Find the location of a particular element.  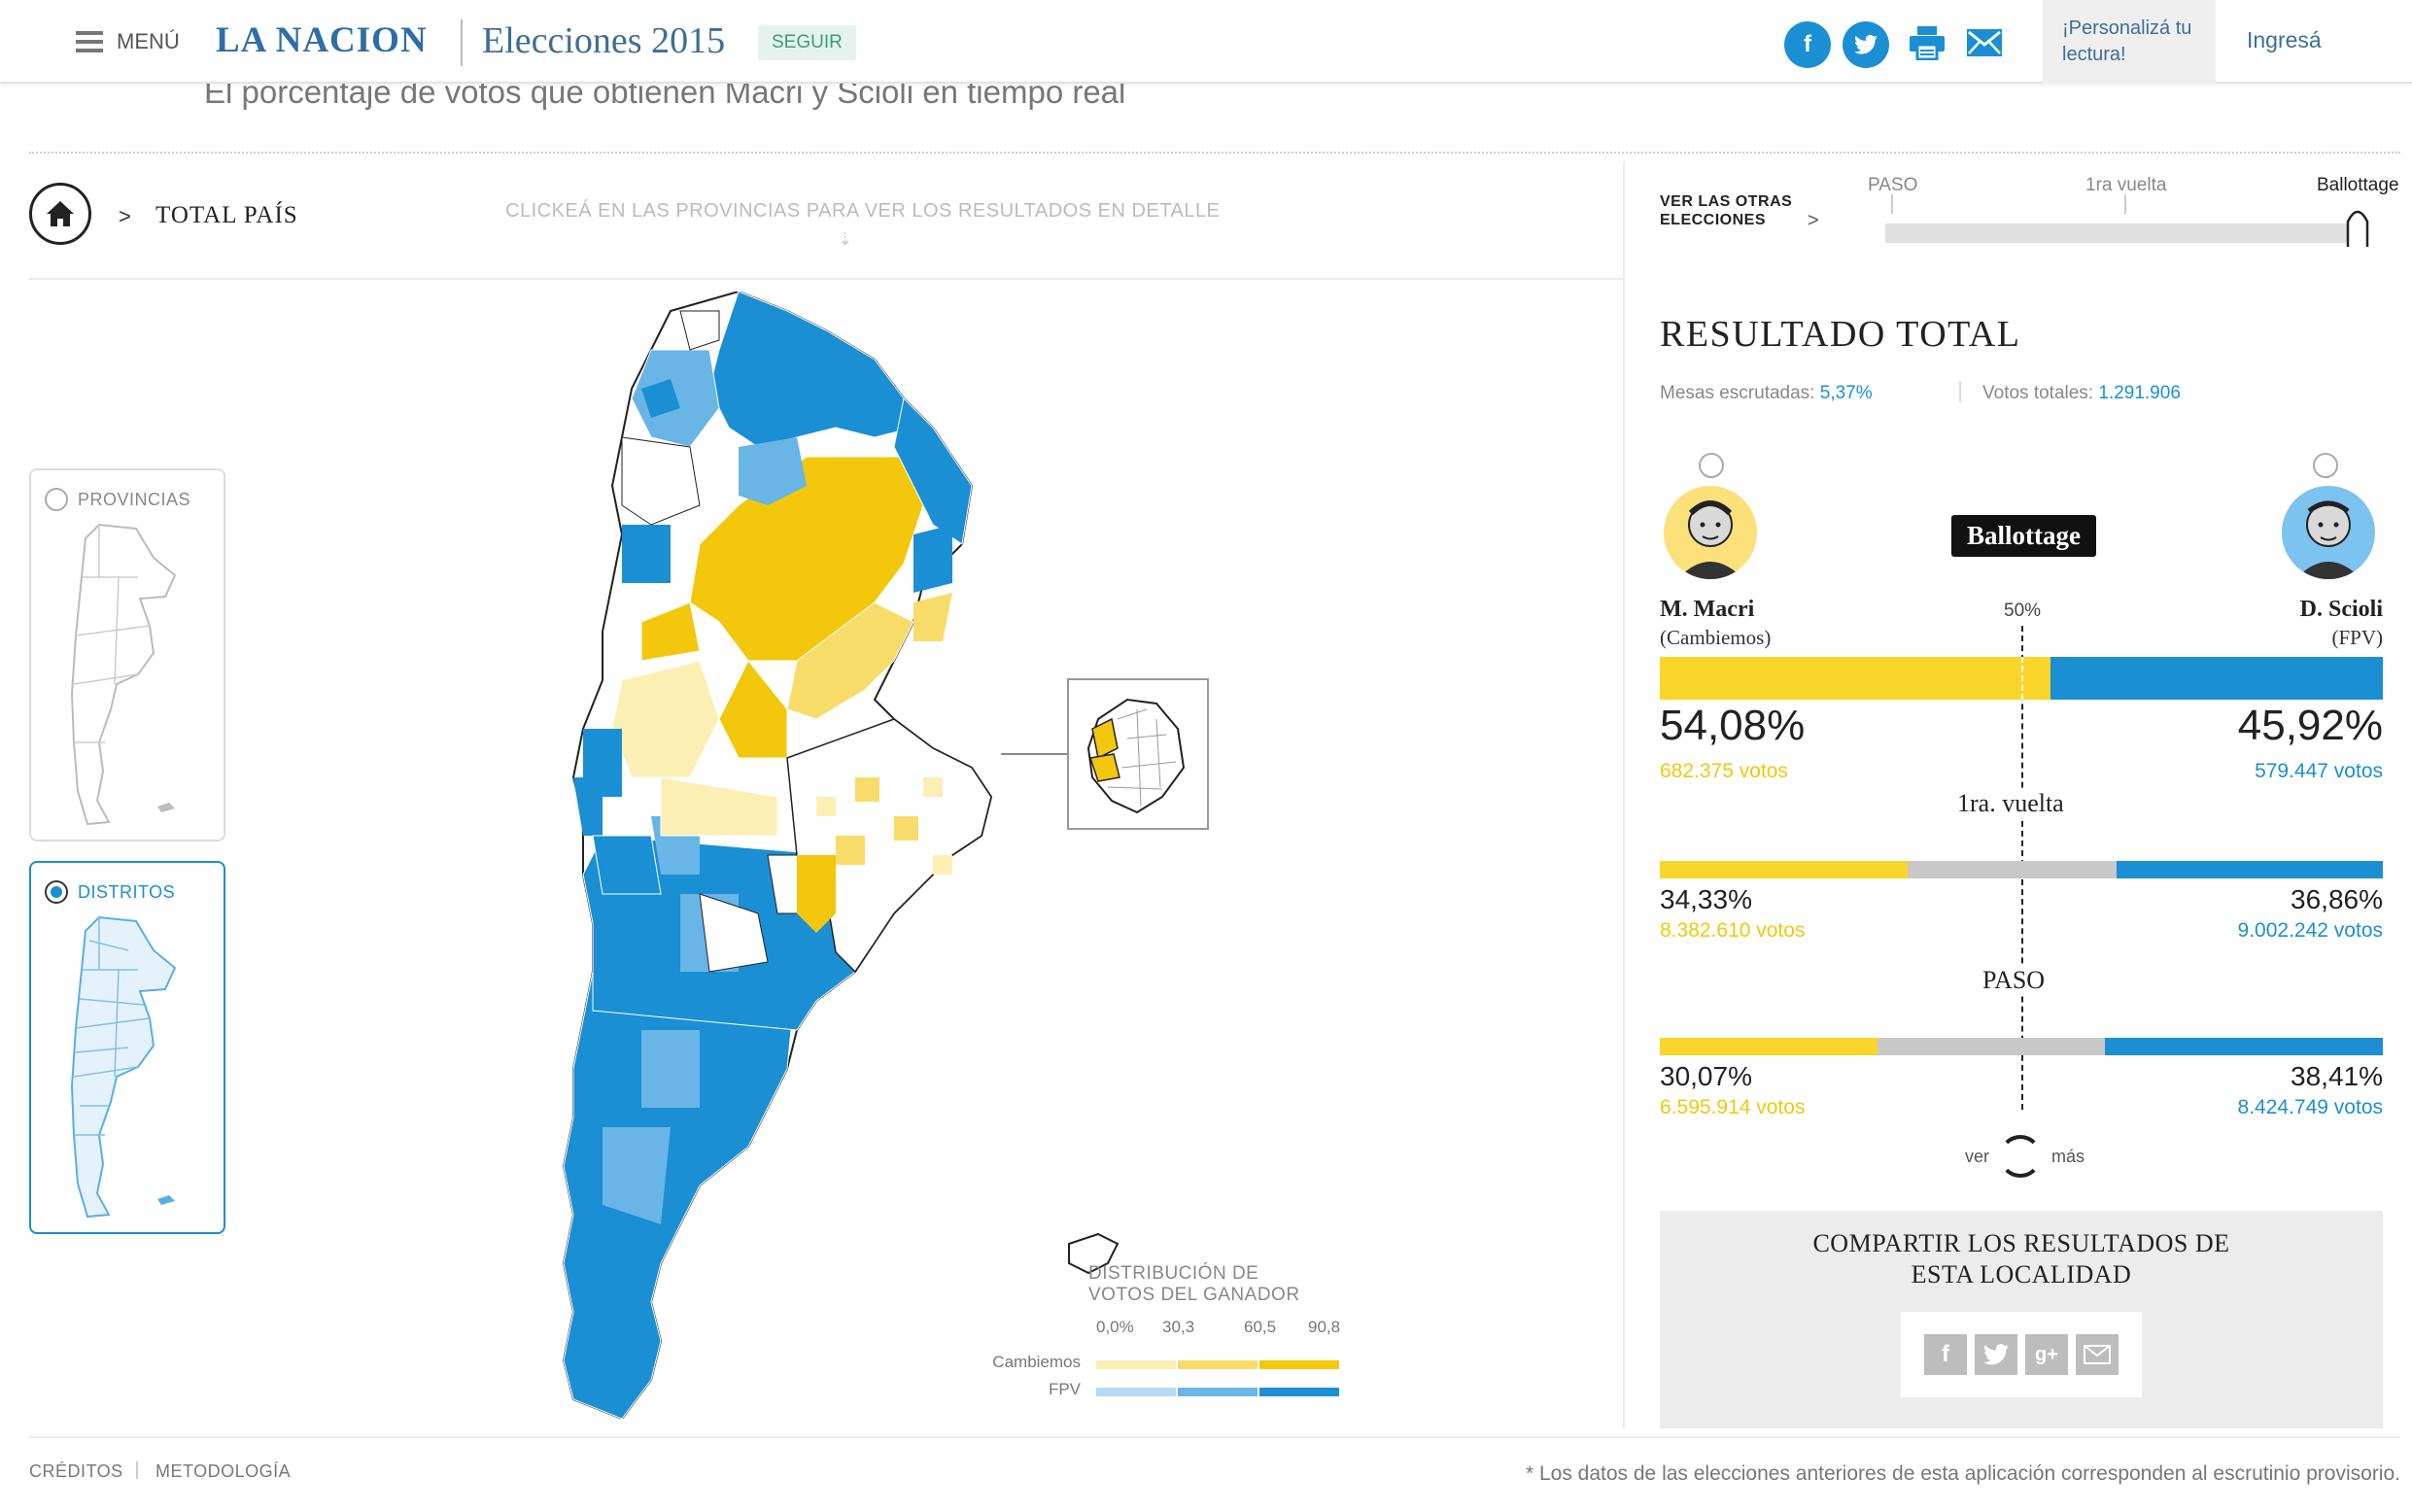

paso-bar is located at coordinates (2021, 1046).